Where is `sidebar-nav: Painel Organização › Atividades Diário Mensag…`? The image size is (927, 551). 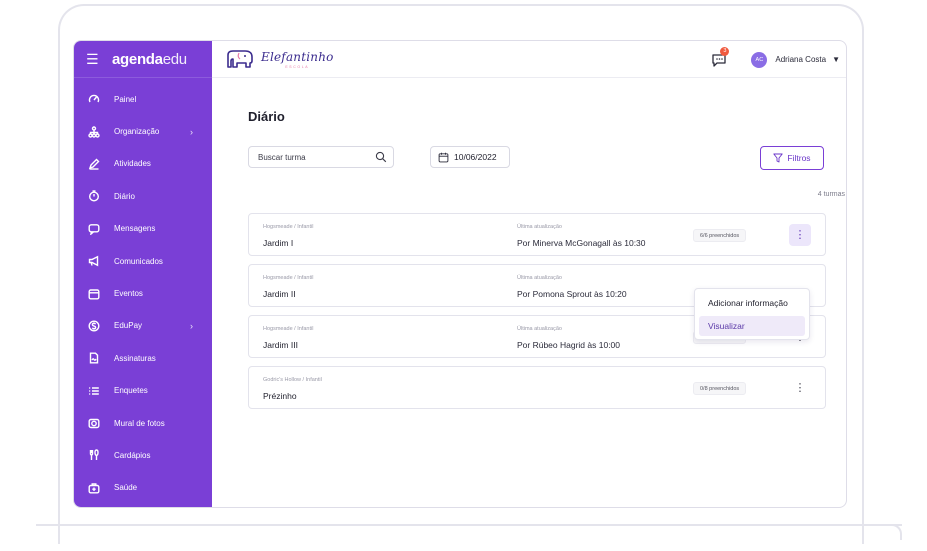
sidebar-nav: Painel Organização › Atividades Diário Mensag… is located at coordinates (143, 293).